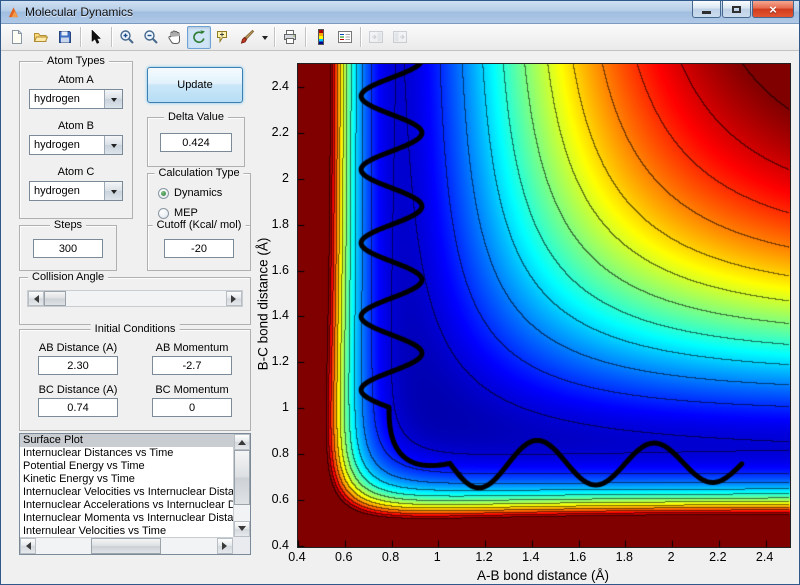 The width and height of the screenshot is (800, 585). I want to click on list-item: Kinetic Energy vs Time, so click(126, 479).